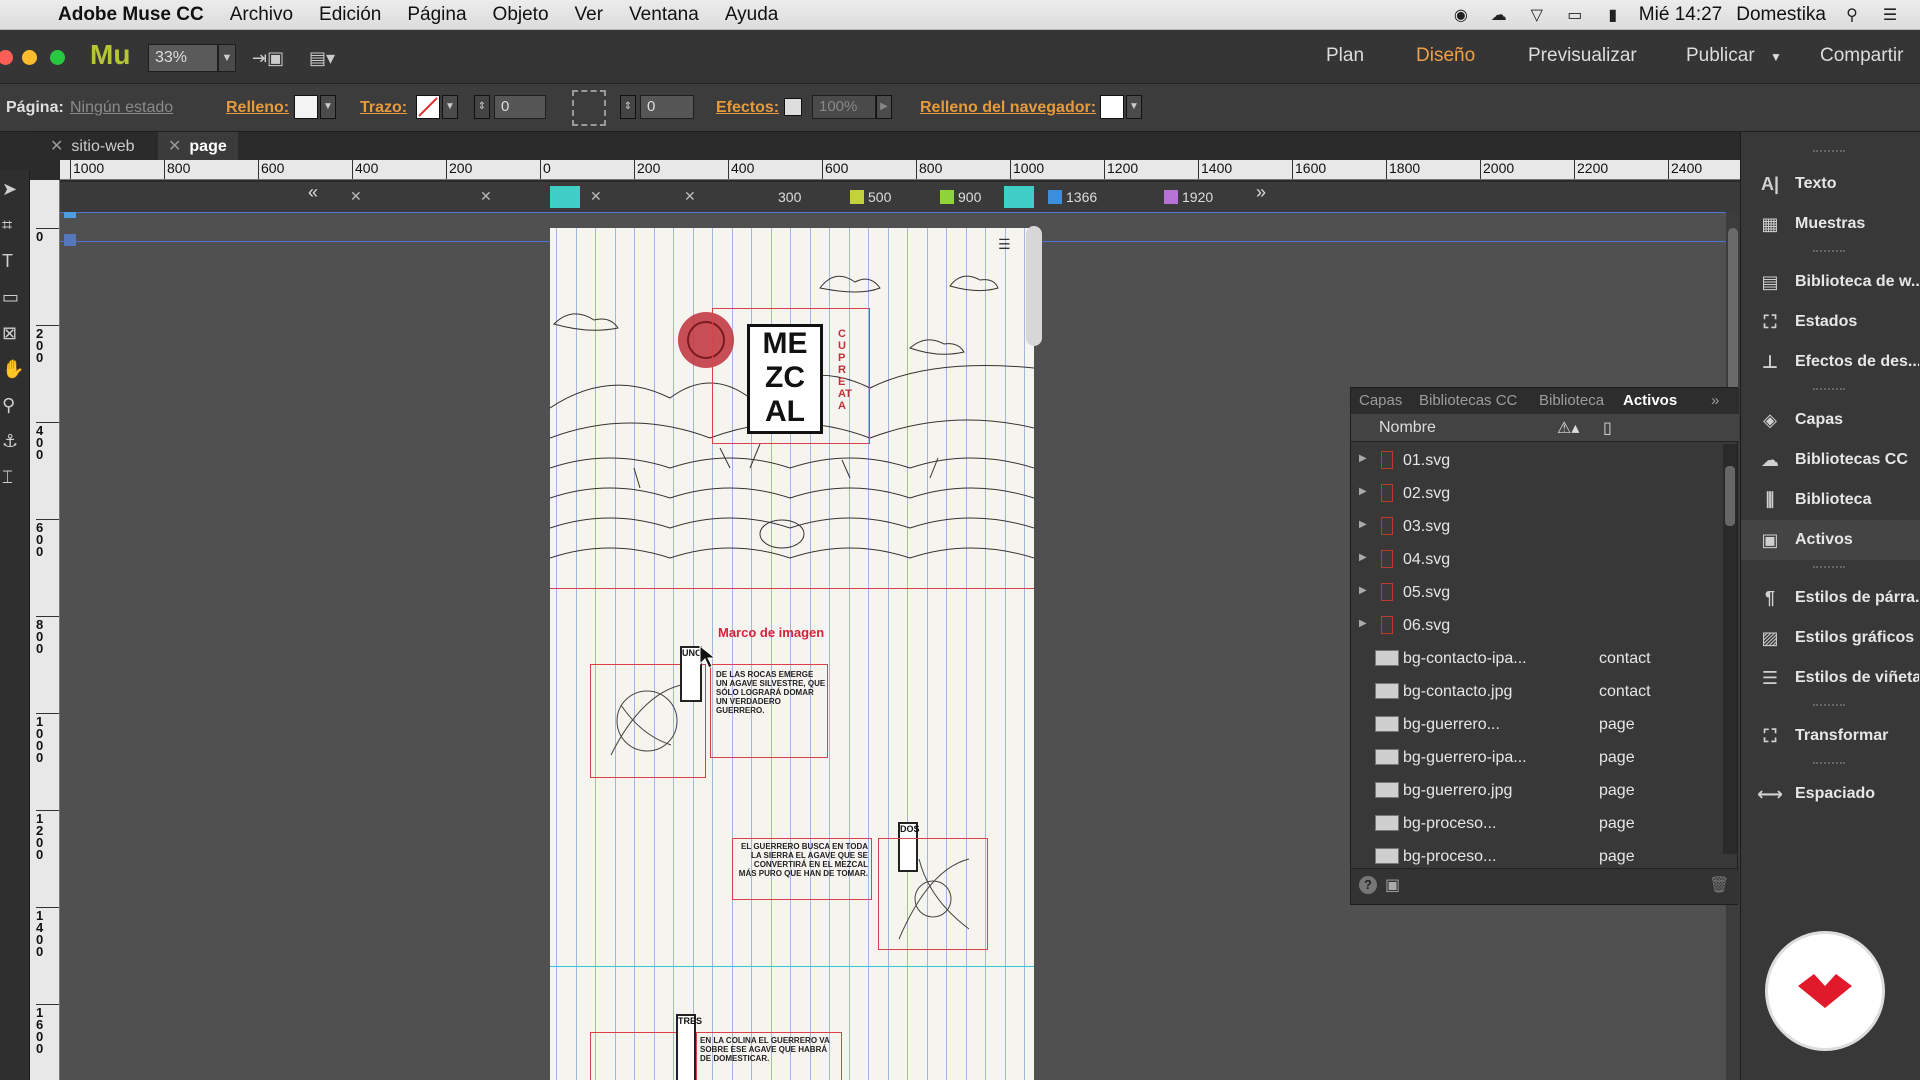 Image resolution: width=1920 pixels, height=1080 pixels. I want to click on menu-edicion: Edición, so click(350, 15).